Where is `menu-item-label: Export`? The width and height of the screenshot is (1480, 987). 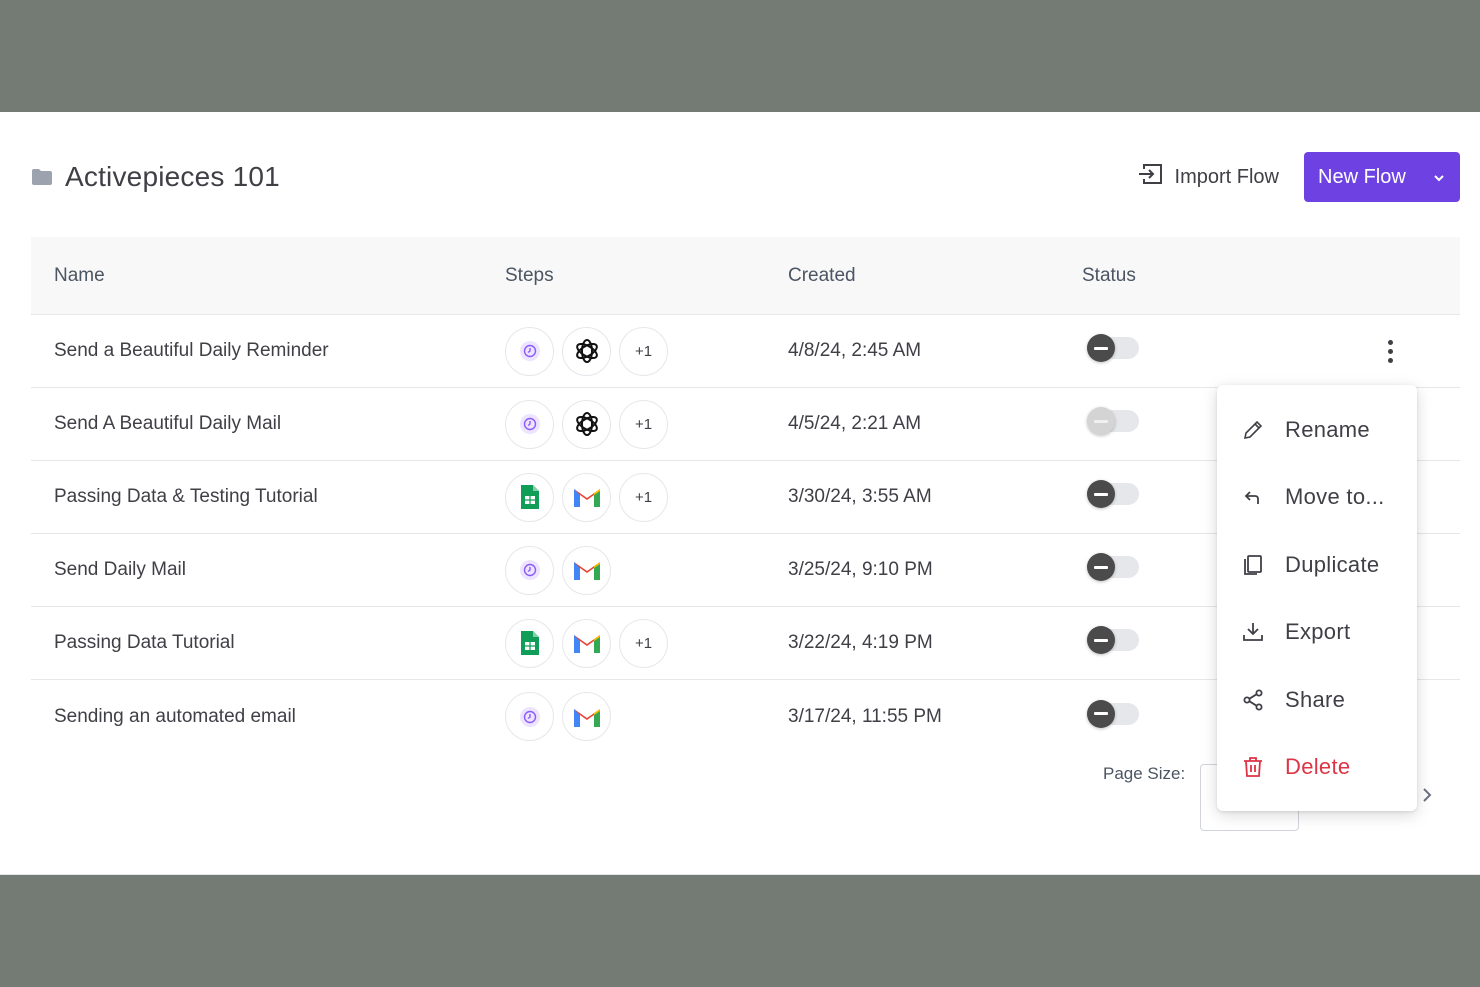
menu-item-label: Export is located at coordinates (1318, 632).